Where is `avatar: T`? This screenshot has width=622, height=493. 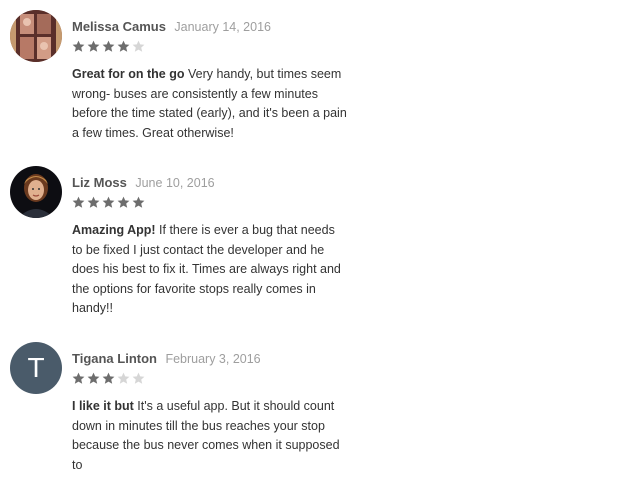 avatar: T is located at coordinates (36, 368).